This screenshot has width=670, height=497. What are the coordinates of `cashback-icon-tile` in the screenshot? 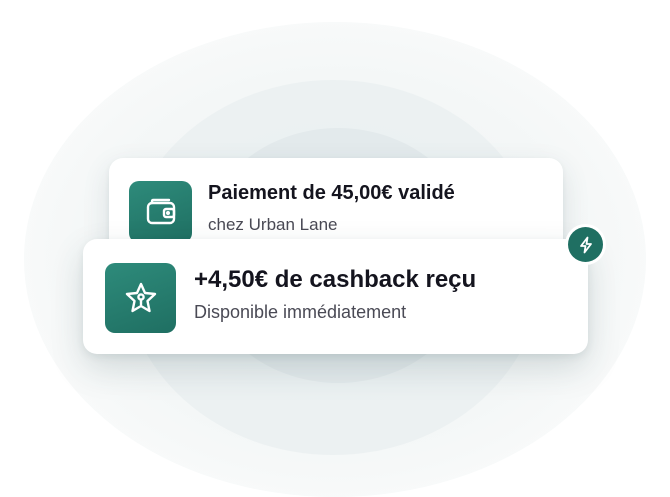 It's located at (140, 298).